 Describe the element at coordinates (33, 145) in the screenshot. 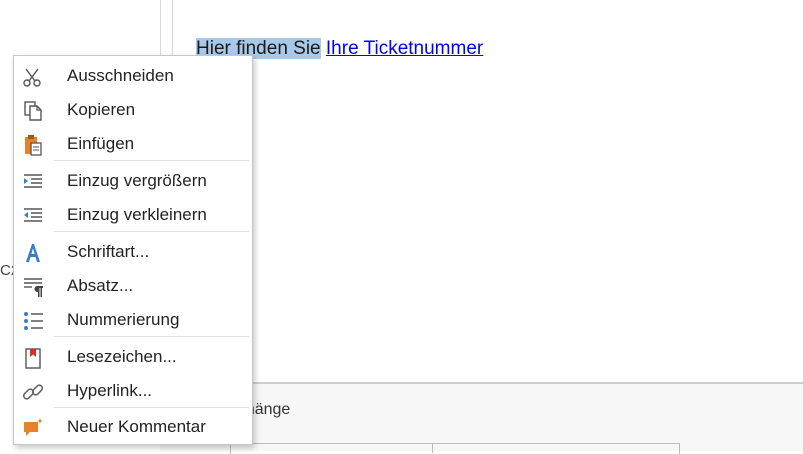

I see `paste-icon` at that location.